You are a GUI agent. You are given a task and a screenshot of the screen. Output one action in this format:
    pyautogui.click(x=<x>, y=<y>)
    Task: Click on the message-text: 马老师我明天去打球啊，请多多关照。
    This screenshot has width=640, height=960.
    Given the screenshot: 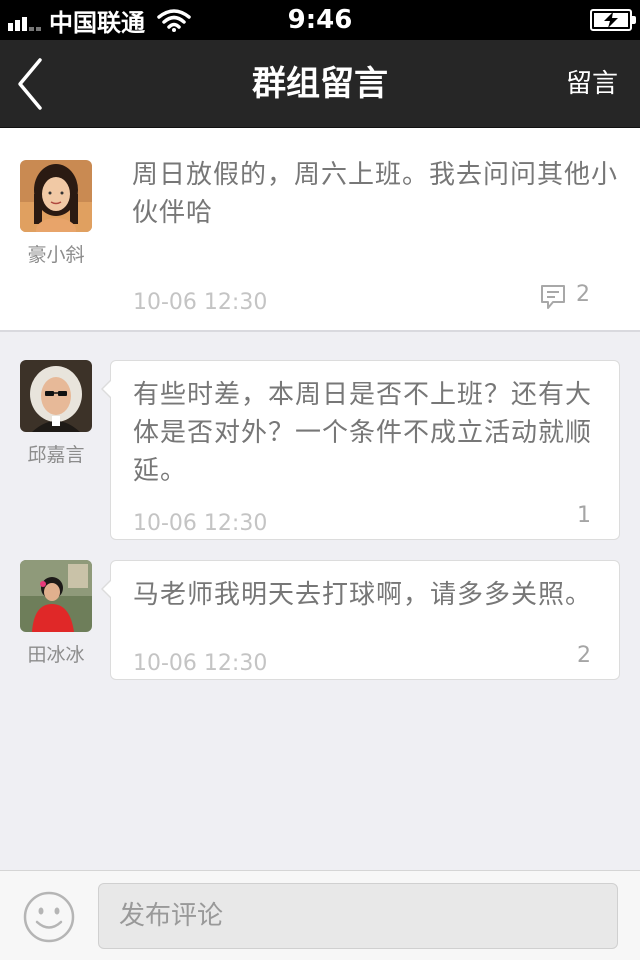 What is the action you would take?
    pyautogui.click(x=363, y=595)
    